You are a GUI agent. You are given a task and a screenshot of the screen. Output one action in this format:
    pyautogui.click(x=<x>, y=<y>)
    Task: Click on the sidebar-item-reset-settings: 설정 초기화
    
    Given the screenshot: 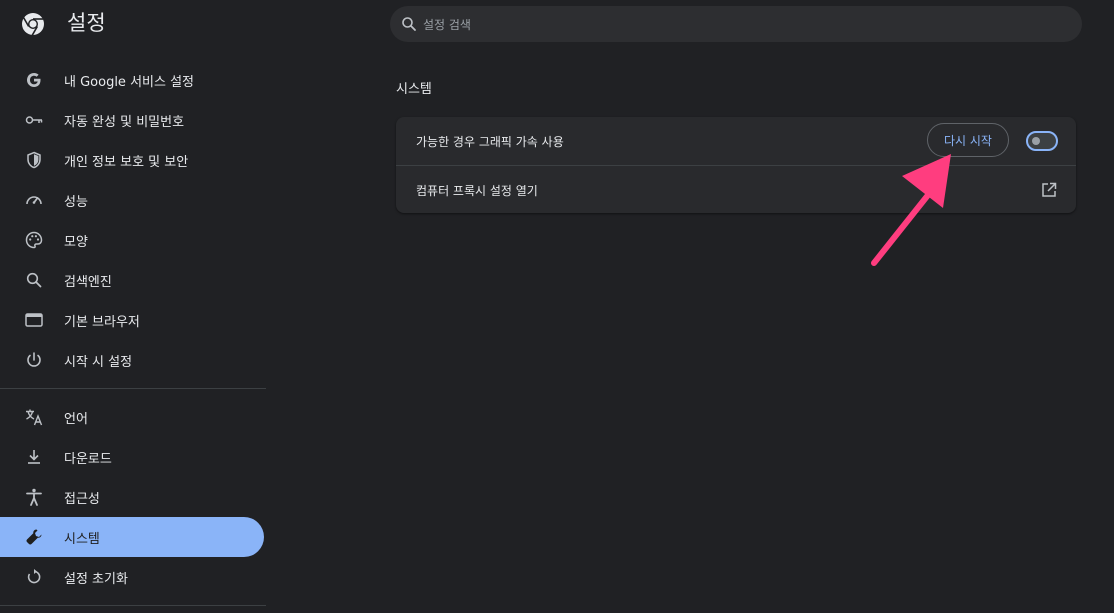 What is the action you would take?
    pyautogui.click(x=132, y=577)
    